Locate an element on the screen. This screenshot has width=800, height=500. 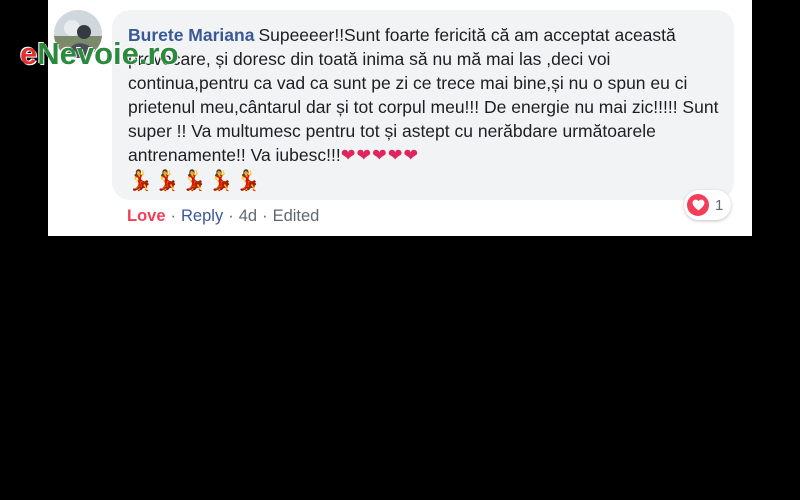
reaction-count: 1 is located at coordinates (719, 205).